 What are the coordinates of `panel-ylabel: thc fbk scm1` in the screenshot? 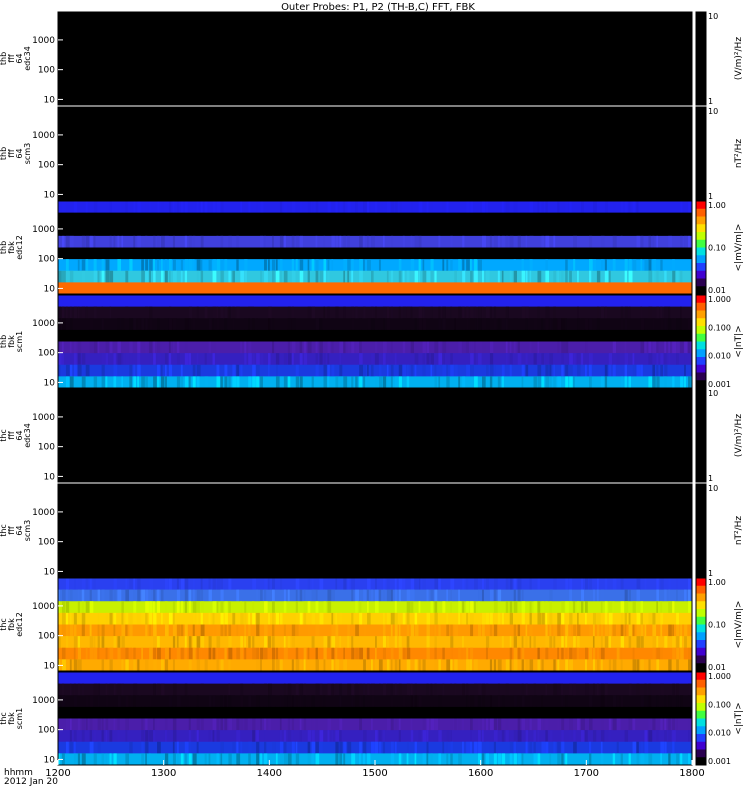 It's located at (12, 718).